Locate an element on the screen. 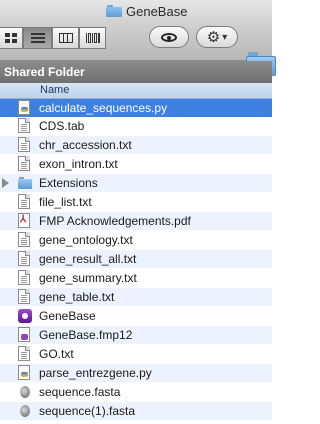 Image resolution: width=320 pixels, height=424 pixels. file-name: Extensions is located at coordinates (68, 183).